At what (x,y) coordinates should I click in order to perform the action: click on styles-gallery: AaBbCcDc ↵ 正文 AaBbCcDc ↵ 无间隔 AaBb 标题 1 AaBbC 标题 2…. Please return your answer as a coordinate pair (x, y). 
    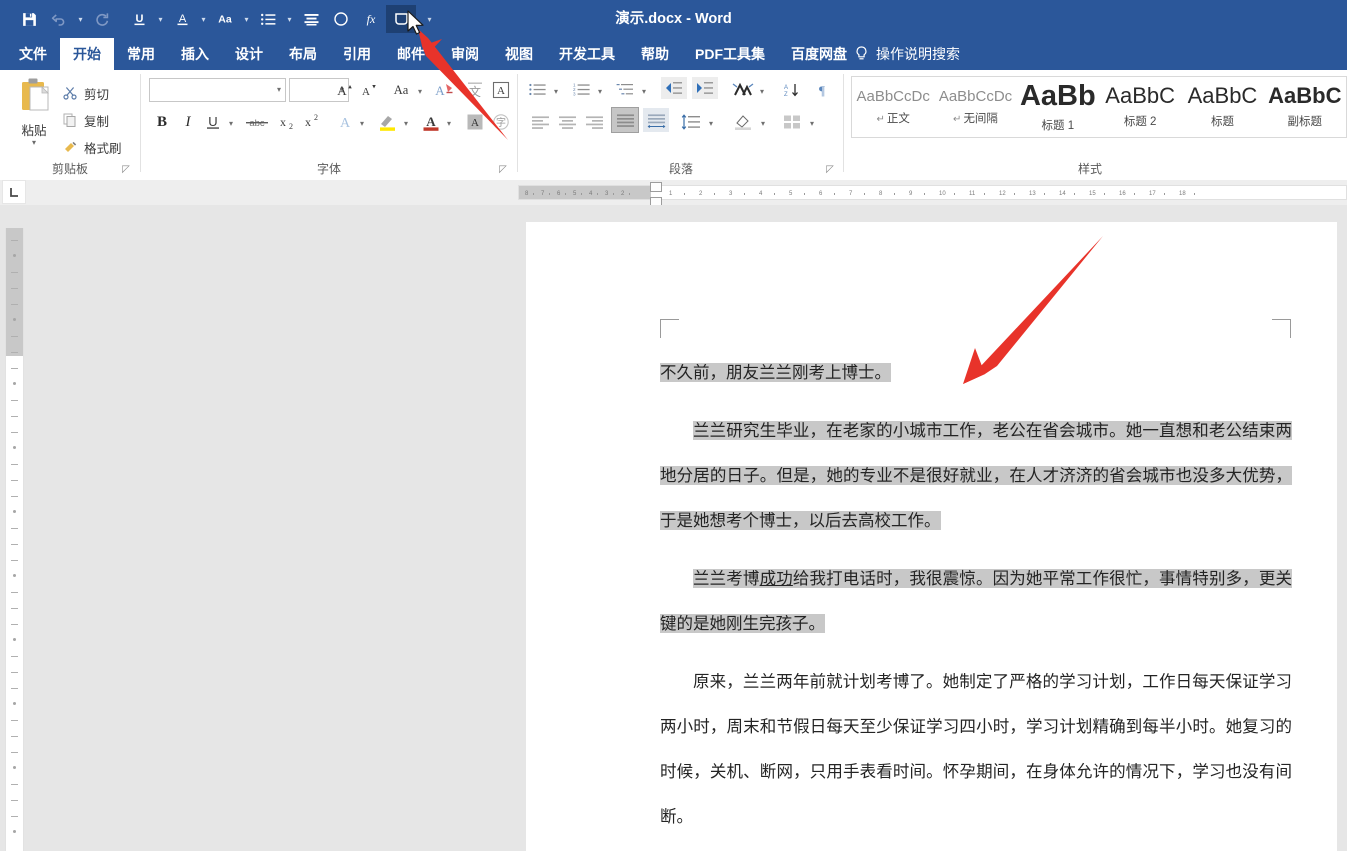
    Looking at the image, I should click on (1099, 107).